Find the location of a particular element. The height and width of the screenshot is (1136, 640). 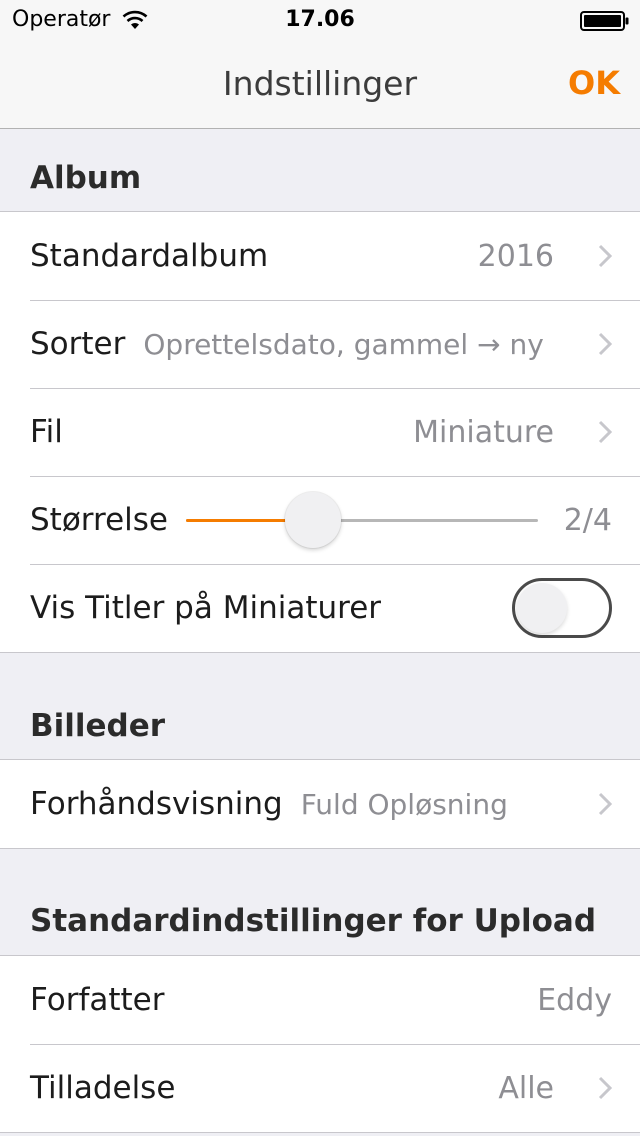

preview-label: Forhåndsvisning is located at coordinates (156, 804).